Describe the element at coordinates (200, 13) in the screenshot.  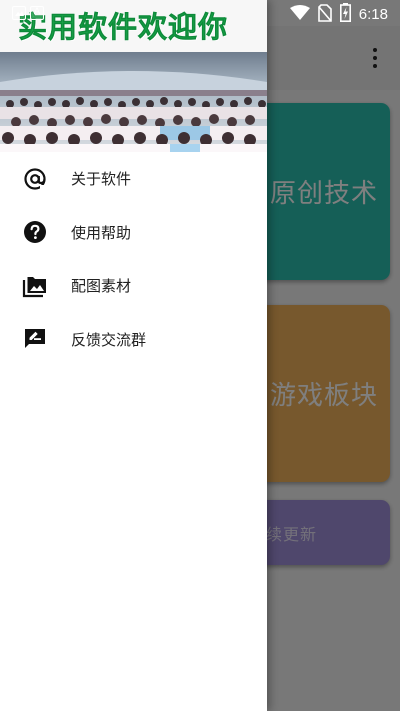
I see `status-bar: A 6:18` at that location.